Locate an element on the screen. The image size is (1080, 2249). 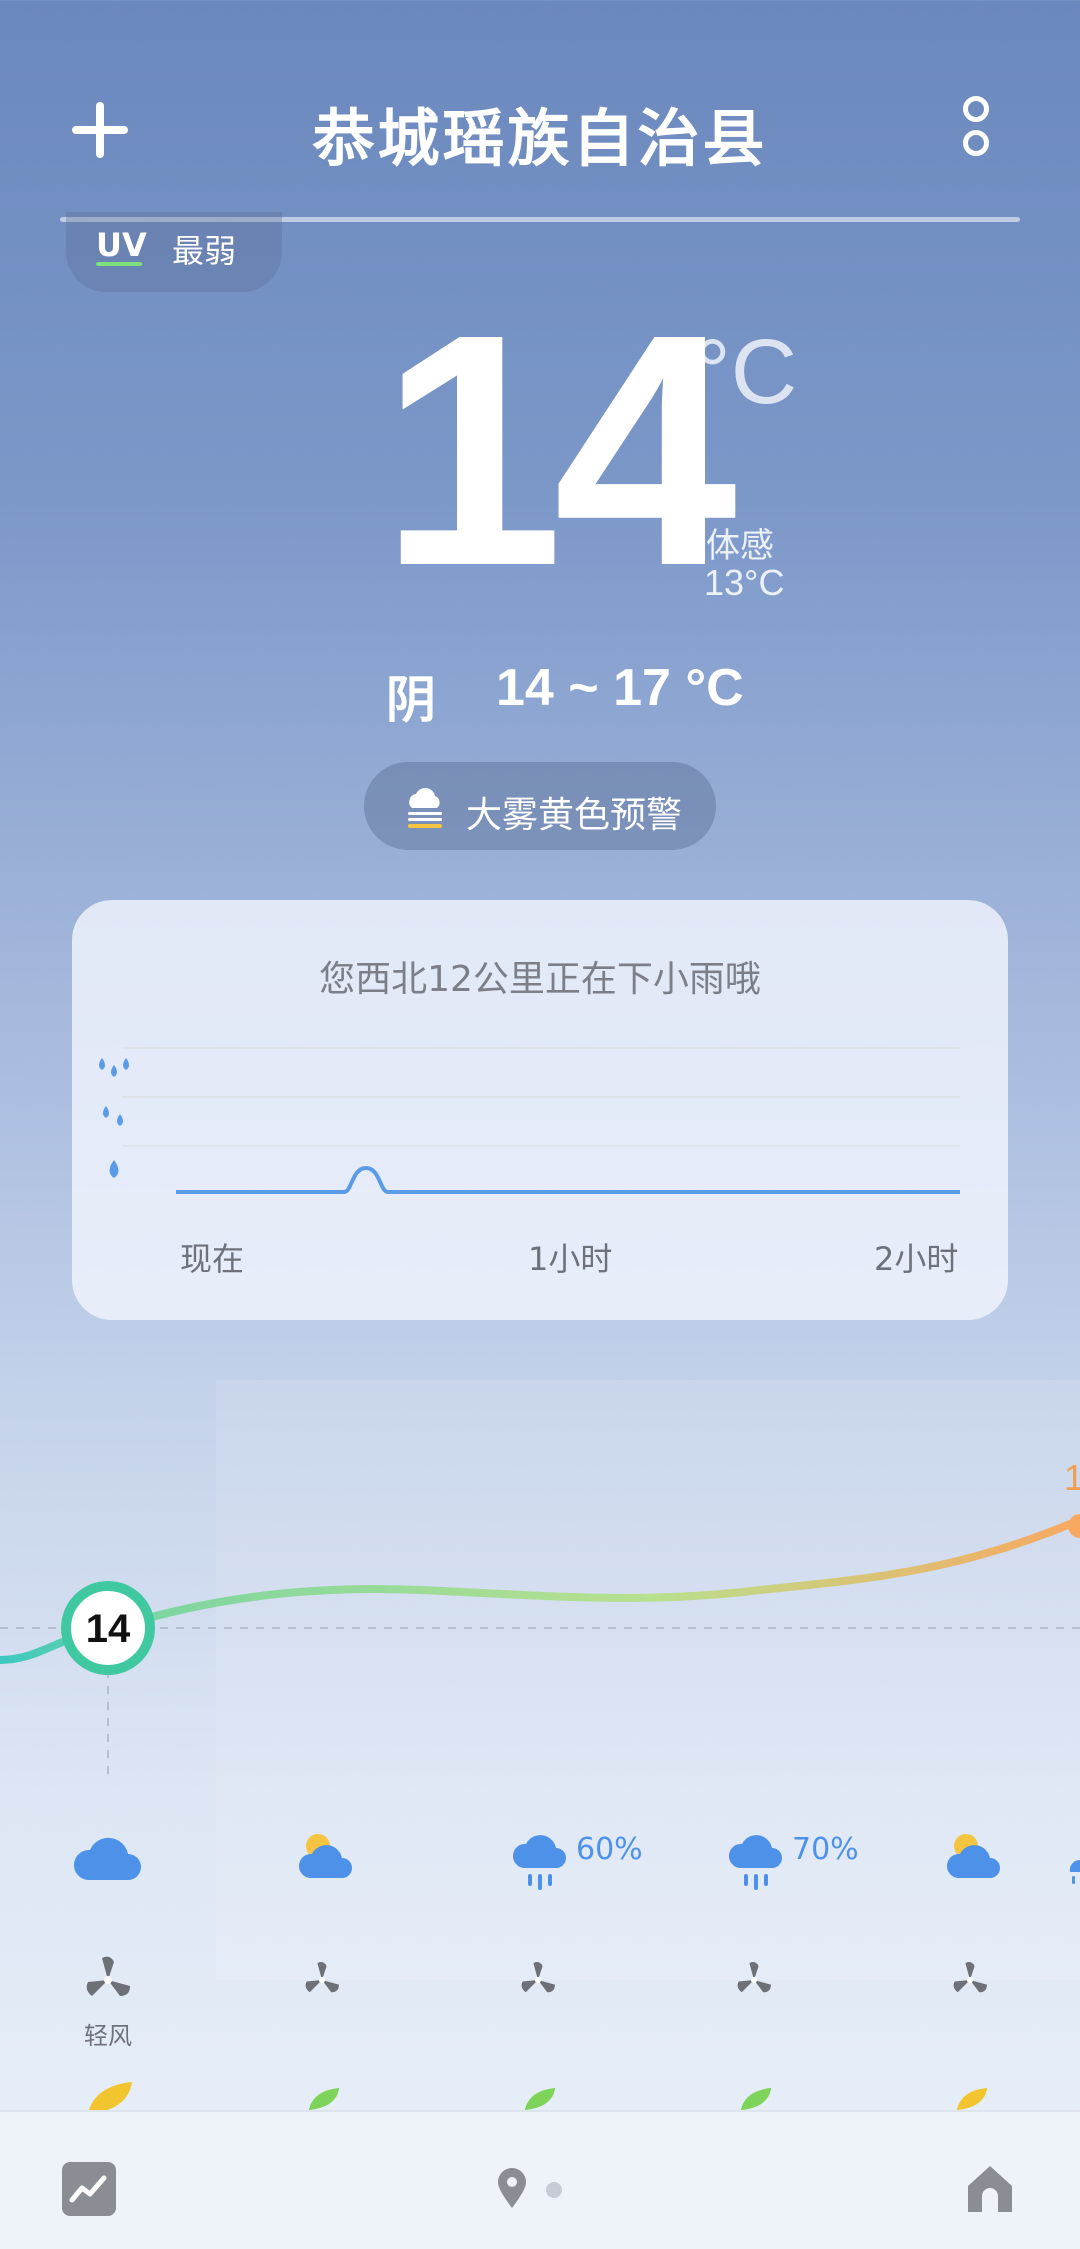
heavy-rain-icon is located at coordinates (114, 1067).